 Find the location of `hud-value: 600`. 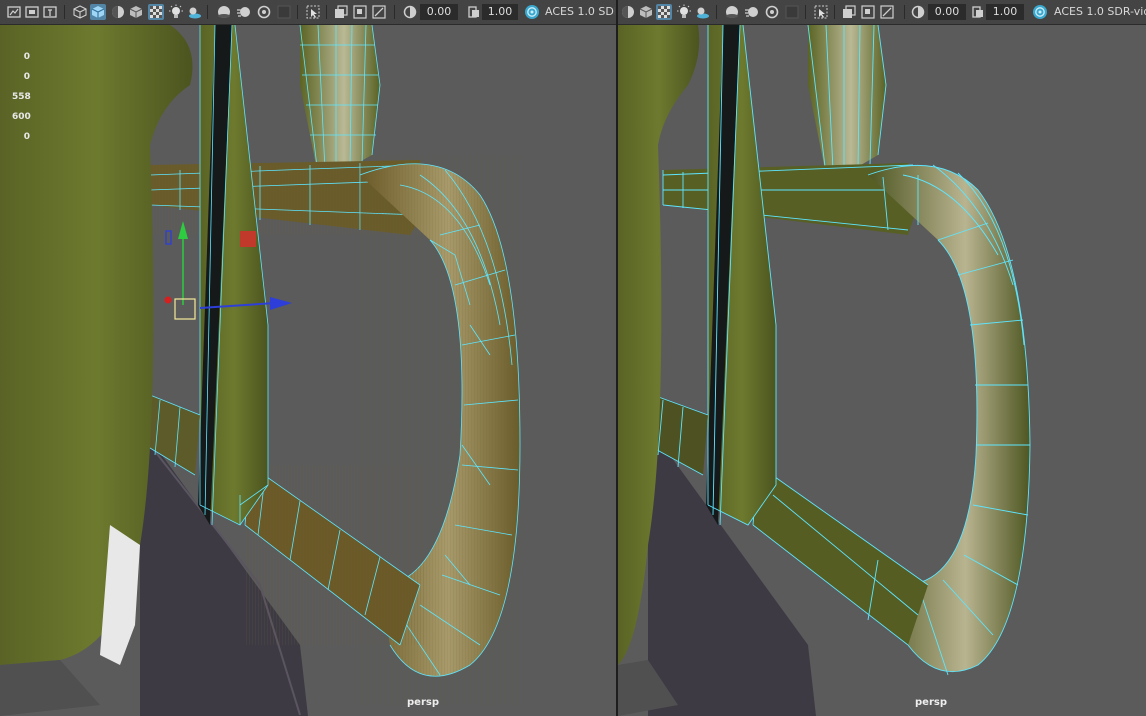

hud-value: 600 is located at coordinates (21, 117).